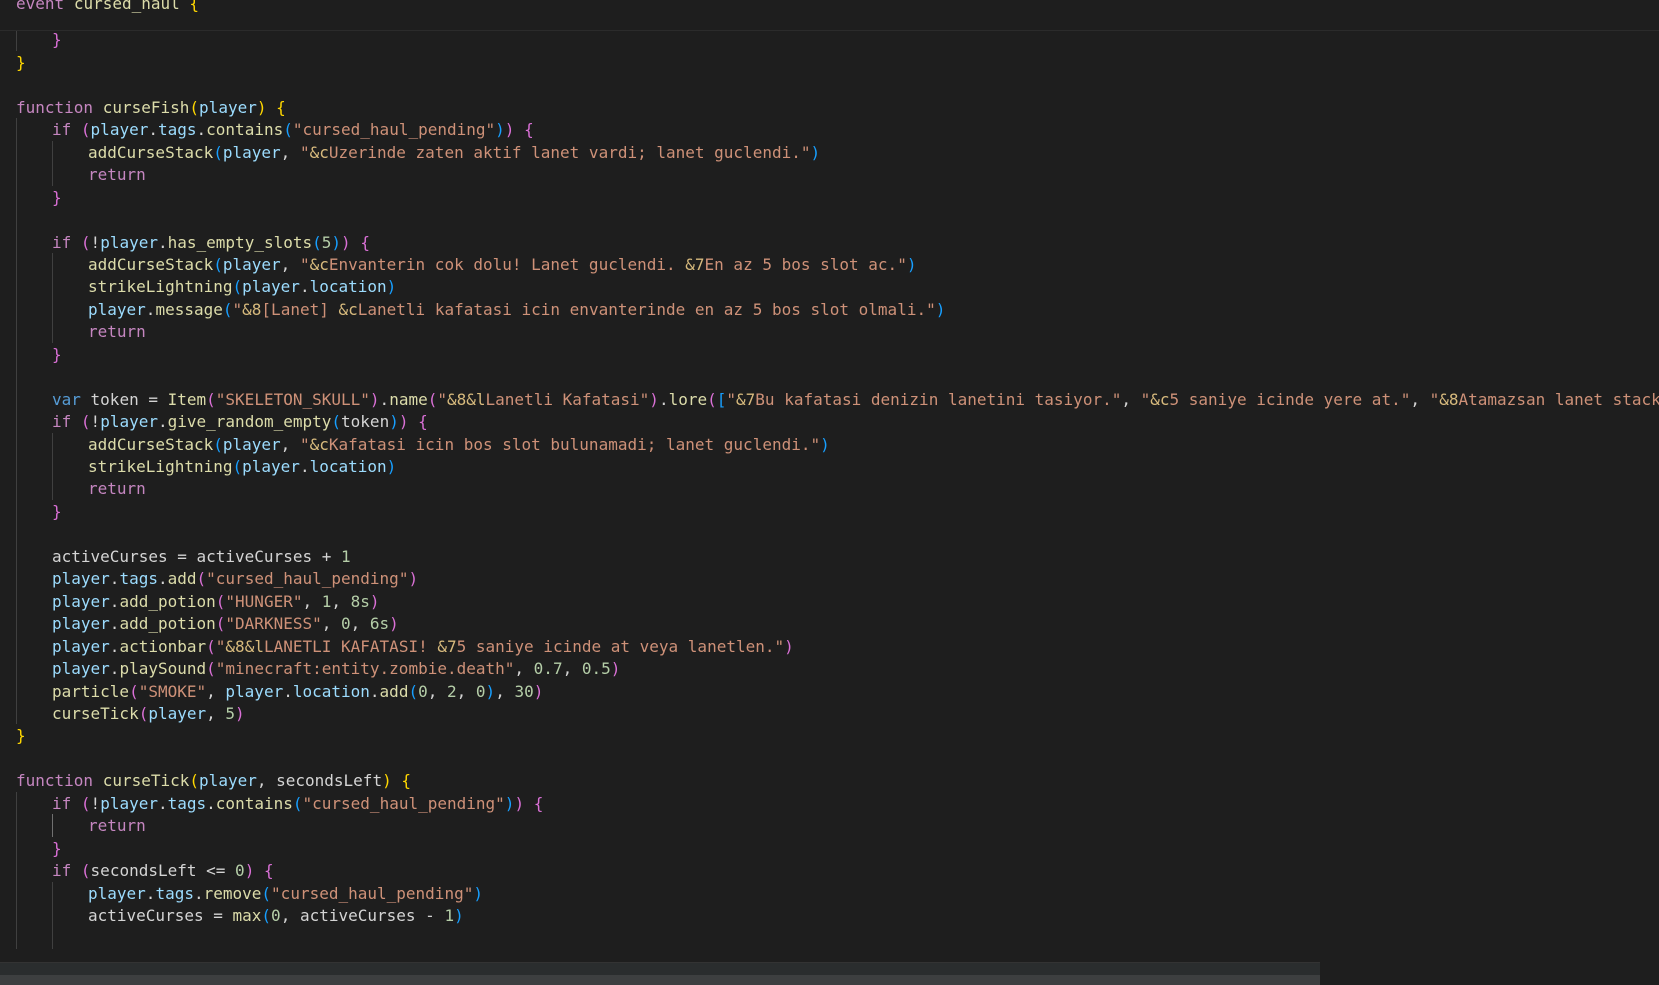 This screenshot has height=985, width=1659. Describe the element at coordinates (126, 6) in the screenshot. I see `code-token: cursed_haul` at that location.